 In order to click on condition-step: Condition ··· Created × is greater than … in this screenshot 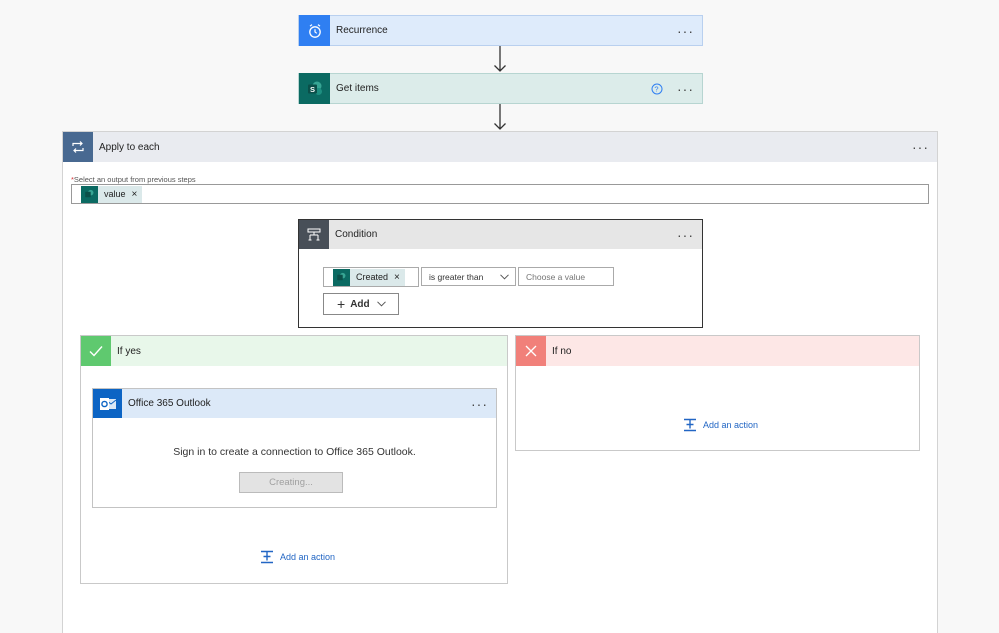, I will do `click(500, 273)`.